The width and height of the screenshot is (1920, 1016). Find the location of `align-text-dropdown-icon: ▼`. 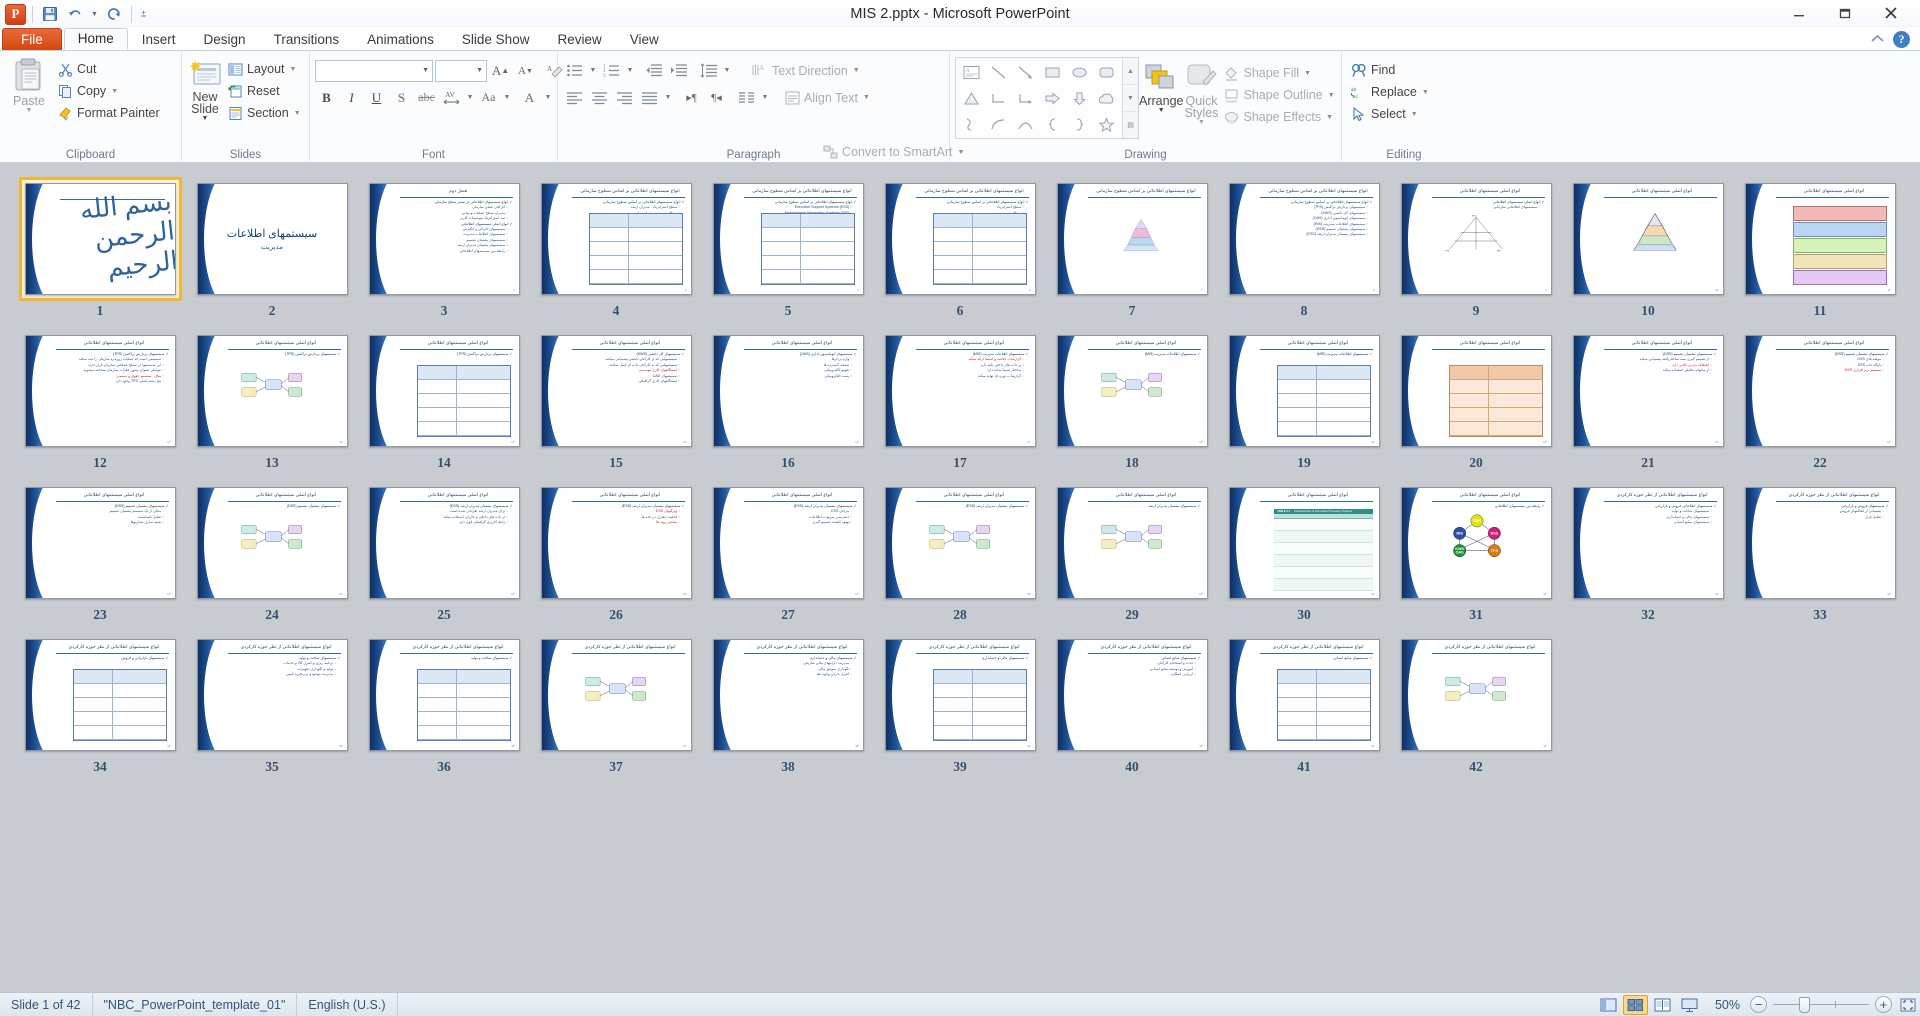

align-text-dropdown-icon: ▼ is located at coordinates (866, 97).